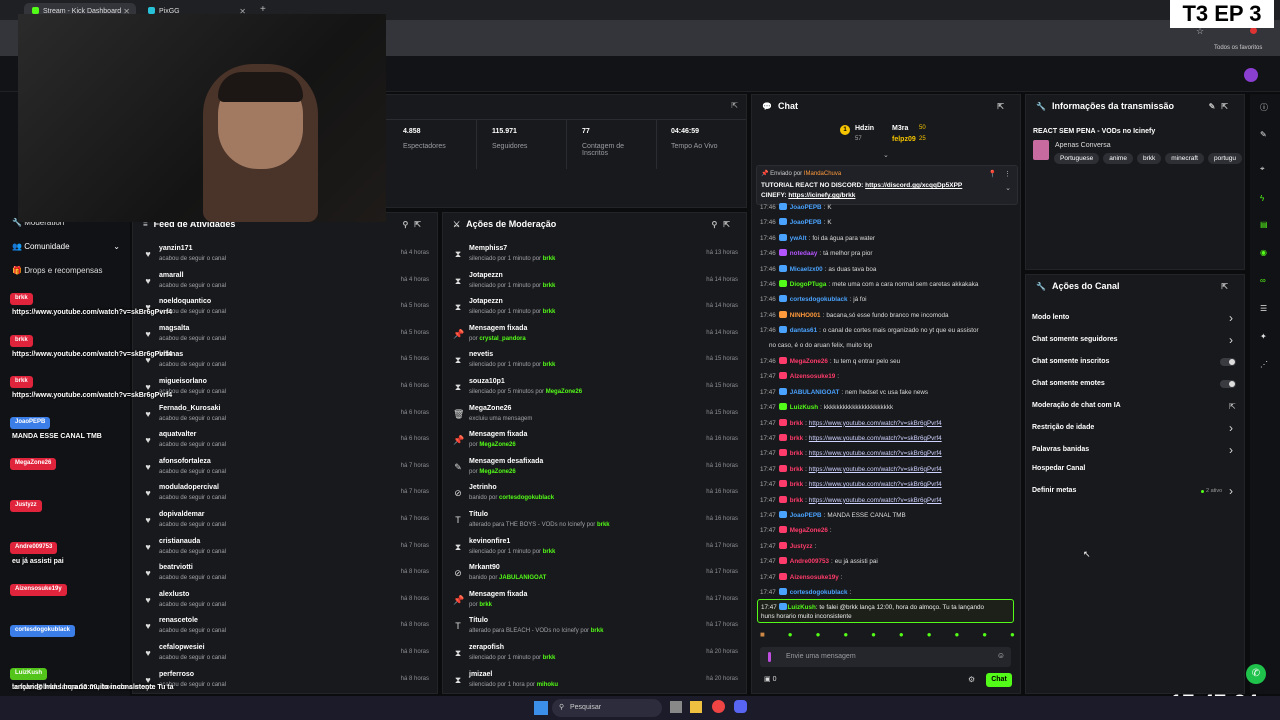 The image size is (1280, 720). Describe the element at coordinates (819, 592) in the screenshot. I see `message-user: cortesdogokublack` at that location.